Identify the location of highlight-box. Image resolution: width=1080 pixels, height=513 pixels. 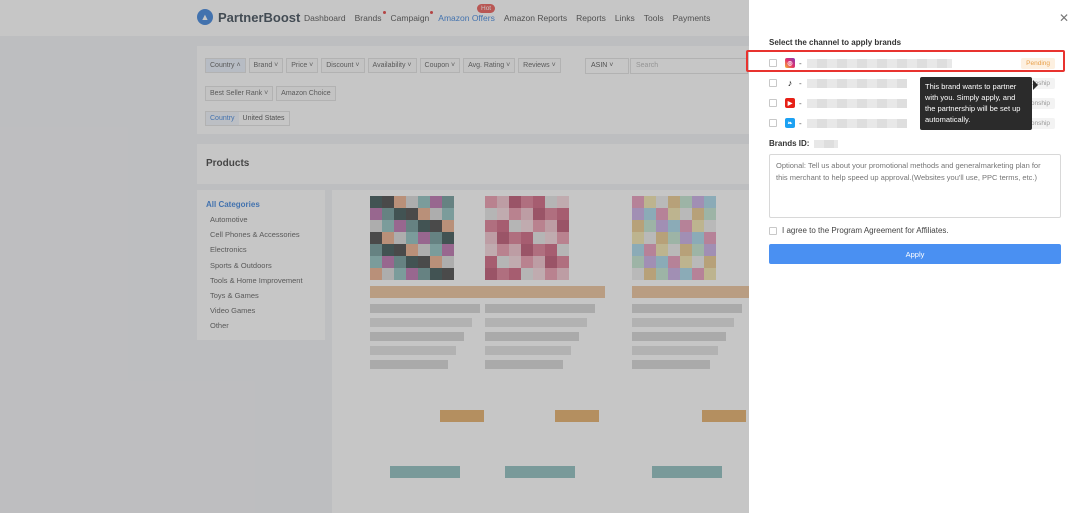
(905, 61).